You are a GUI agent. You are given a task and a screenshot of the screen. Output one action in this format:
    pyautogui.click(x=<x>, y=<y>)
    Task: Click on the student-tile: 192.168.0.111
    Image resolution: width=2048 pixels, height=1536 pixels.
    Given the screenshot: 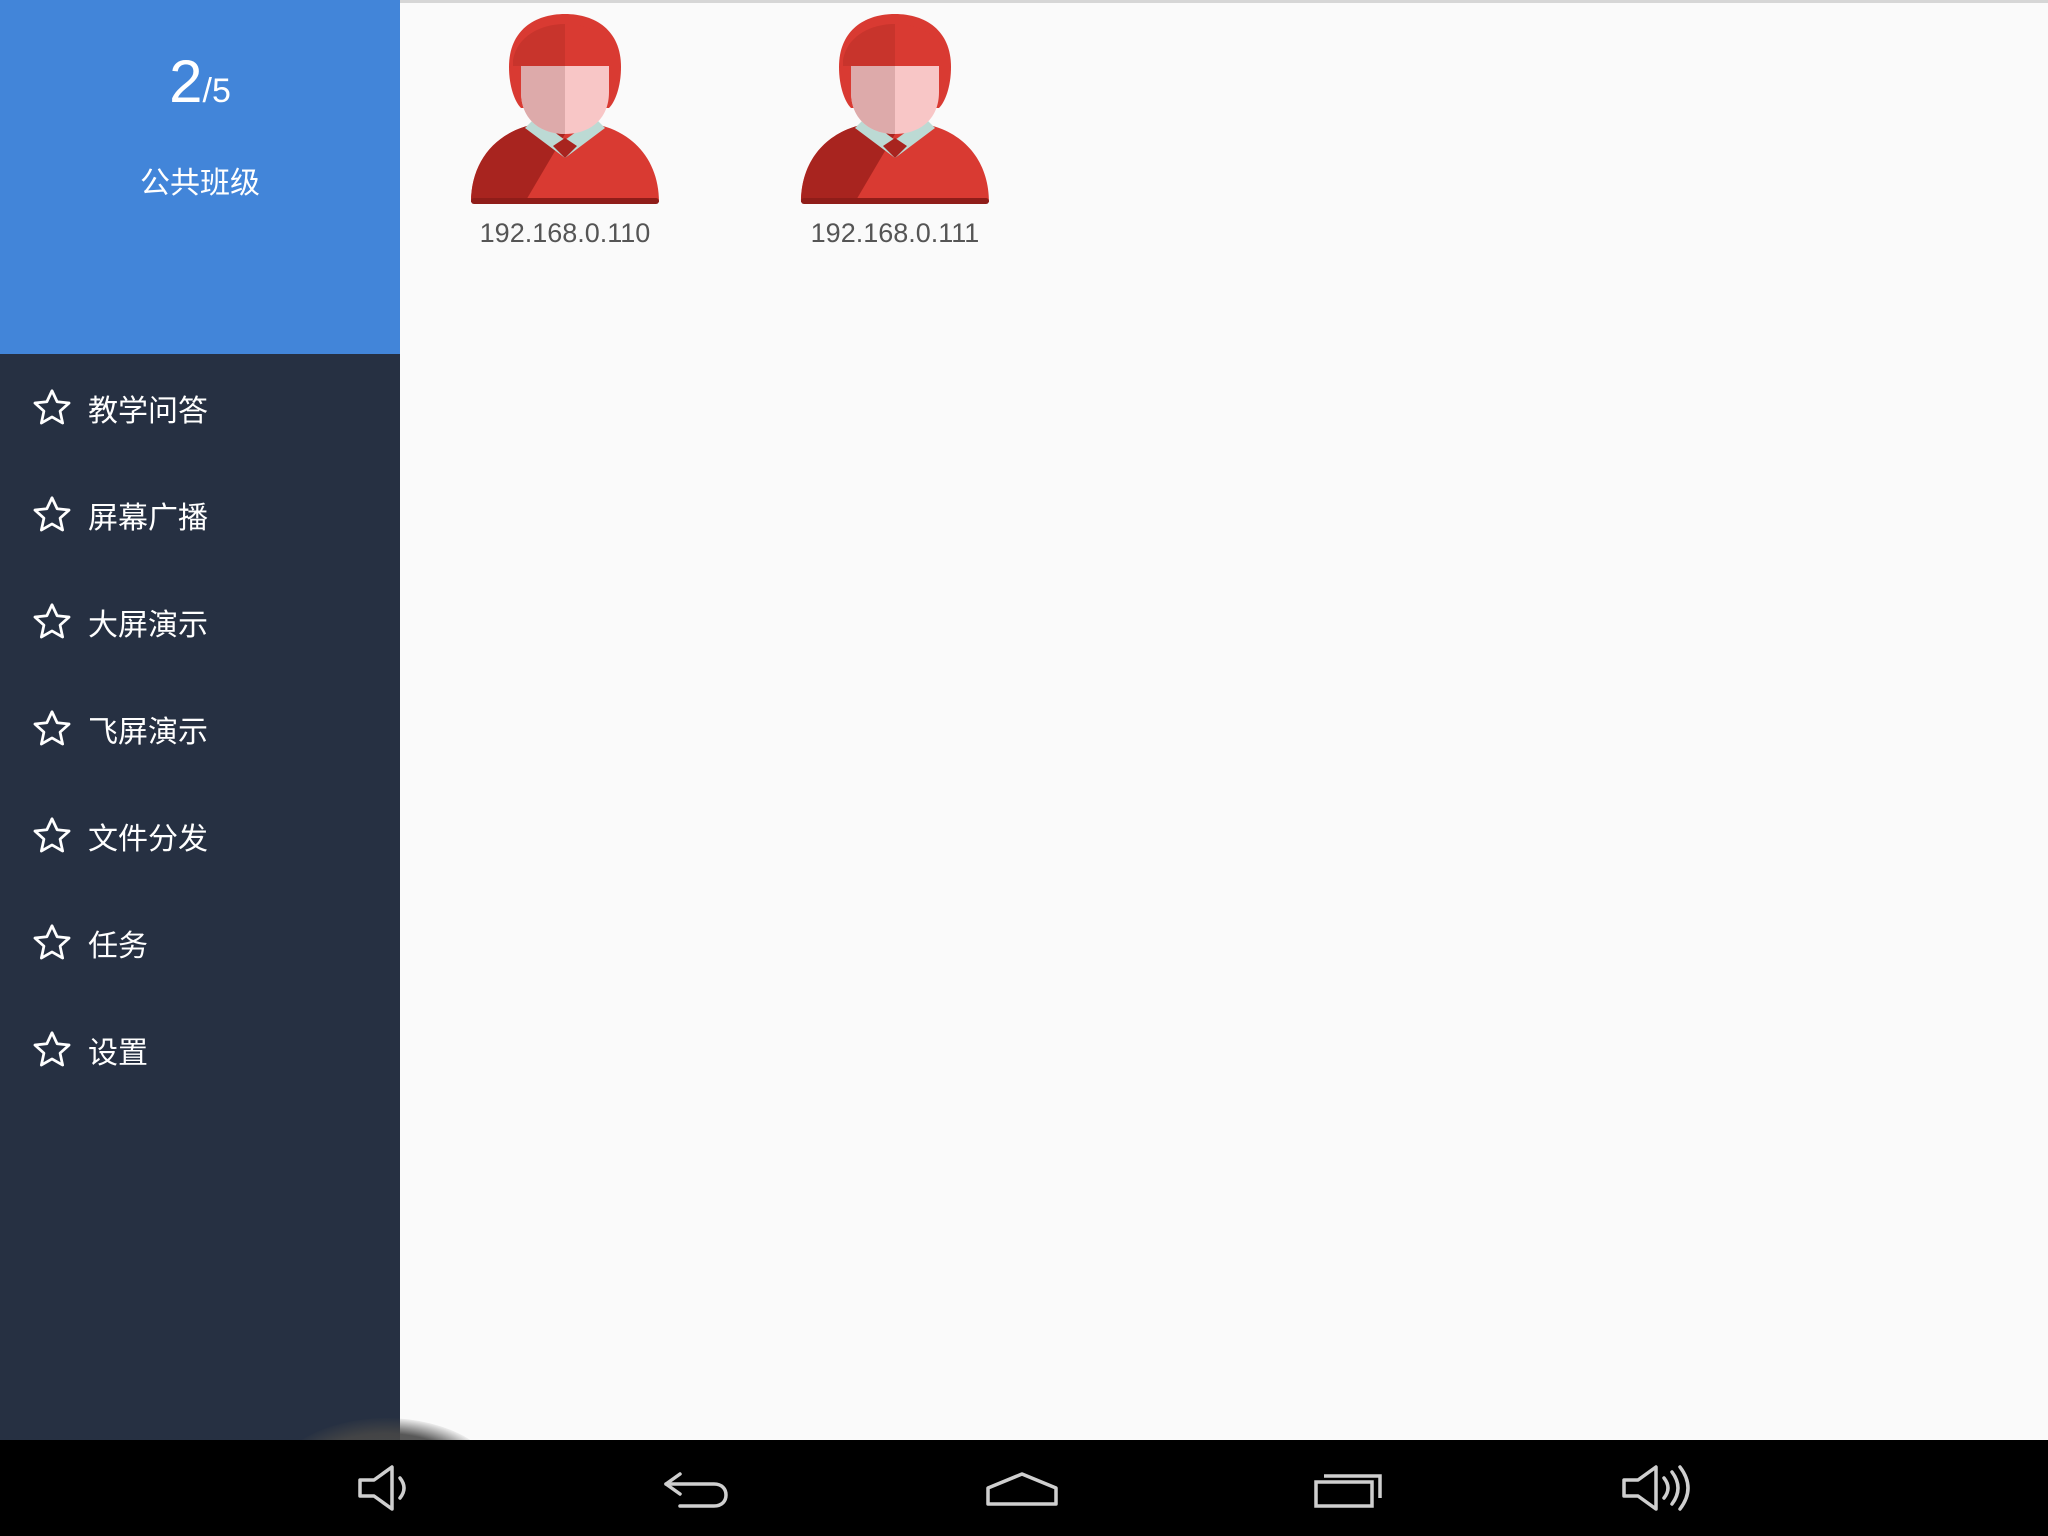 What is the action you would take?
    pyautogui.click(x=895, y=137)
    